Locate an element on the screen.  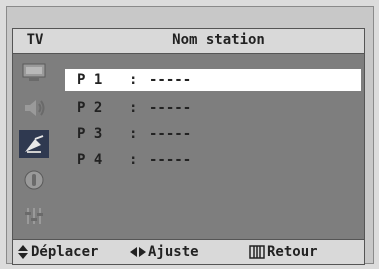
sidebar-menu is located at coordinates (38, 144).